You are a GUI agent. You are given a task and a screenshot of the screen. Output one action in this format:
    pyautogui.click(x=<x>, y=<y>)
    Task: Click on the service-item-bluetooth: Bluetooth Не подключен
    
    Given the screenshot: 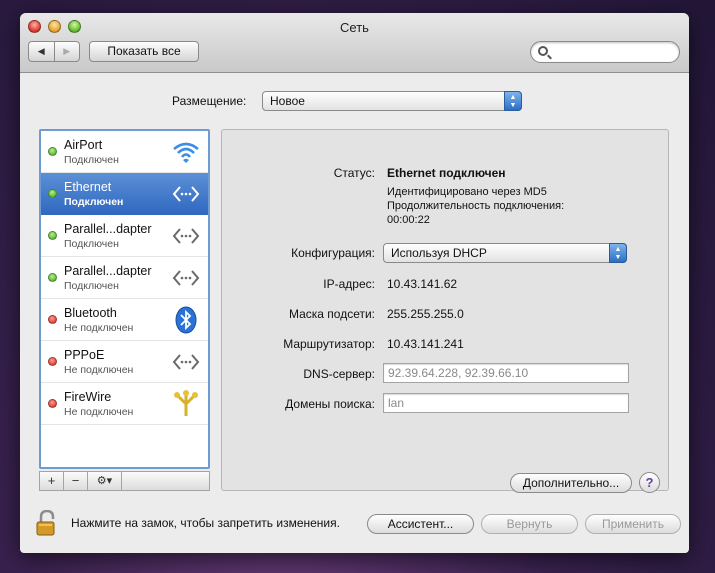 What is the action you would take?
    pyautogui.click(x=124, y=320)
    